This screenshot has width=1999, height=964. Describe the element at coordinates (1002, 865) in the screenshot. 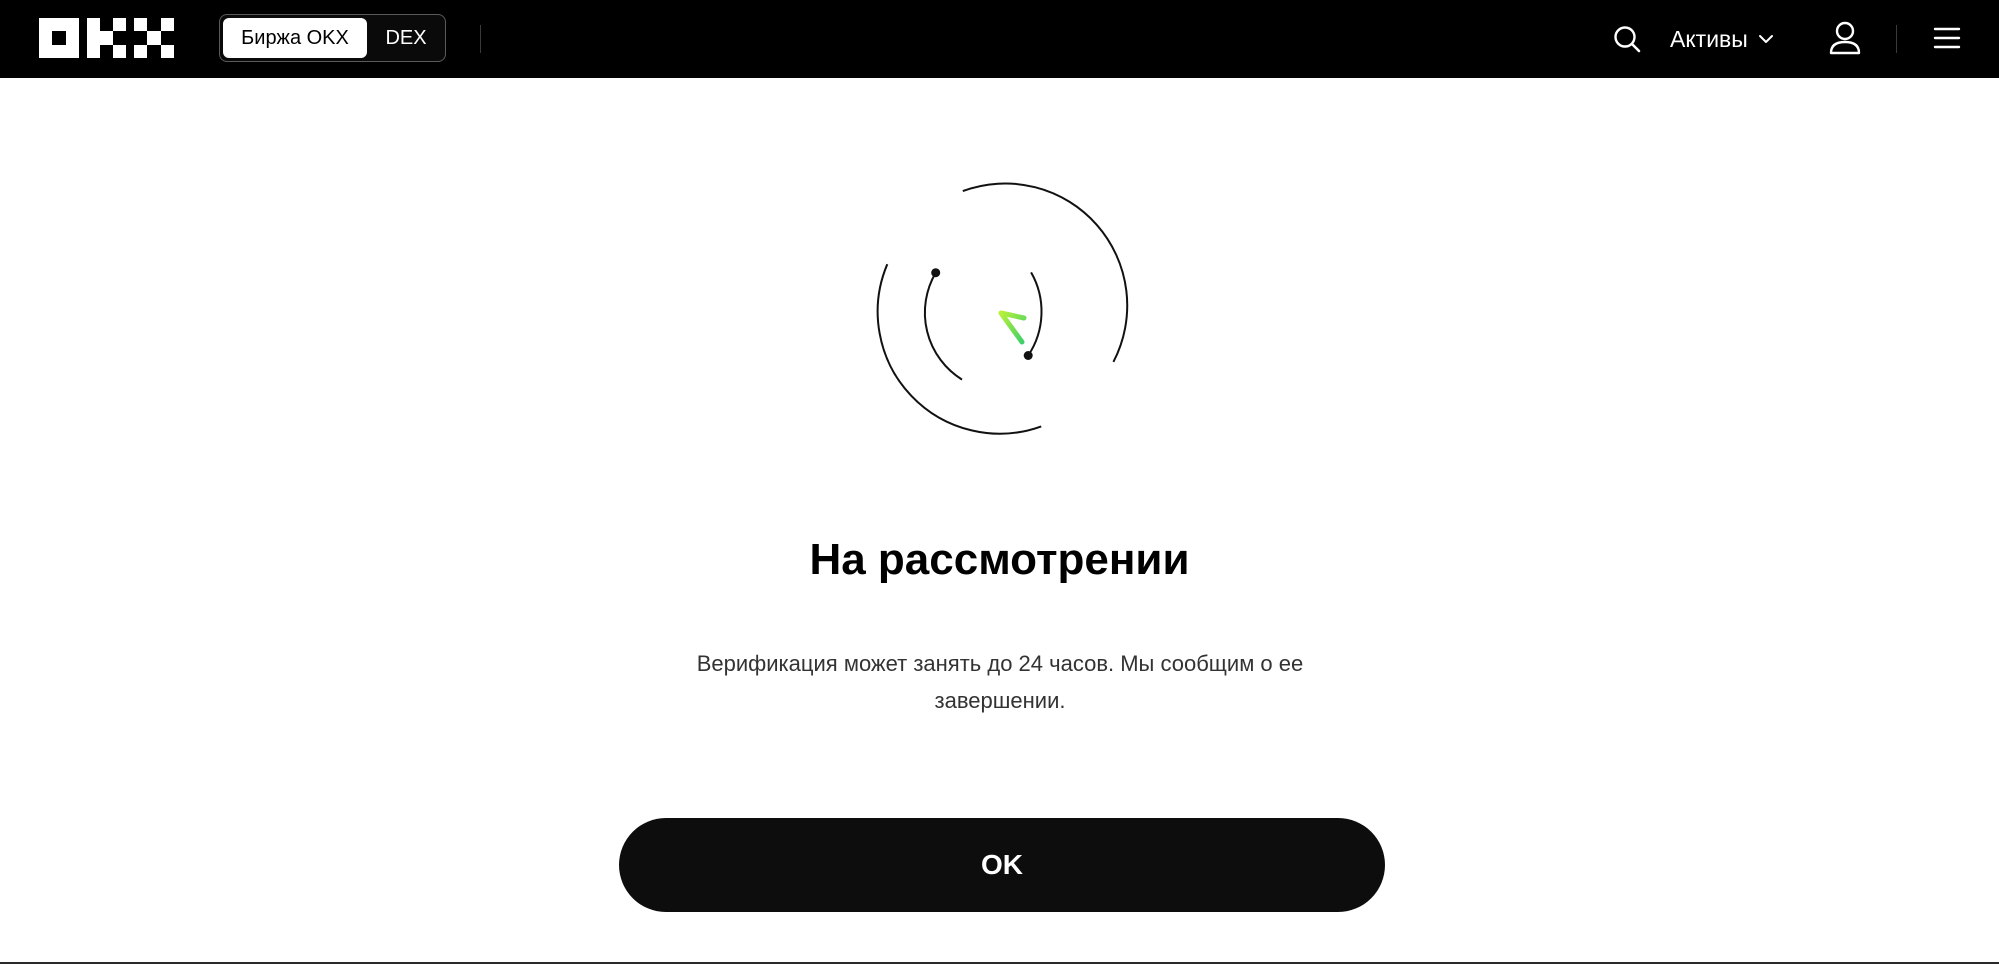

I see `ok-button: OK` at that location.